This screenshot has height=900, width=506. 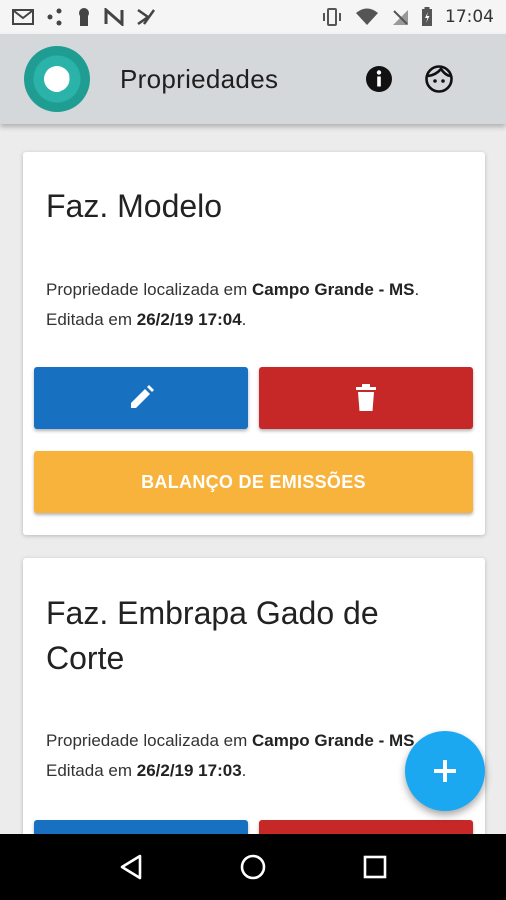 I want to click on app-n-icon, so click(x=114, y=17).